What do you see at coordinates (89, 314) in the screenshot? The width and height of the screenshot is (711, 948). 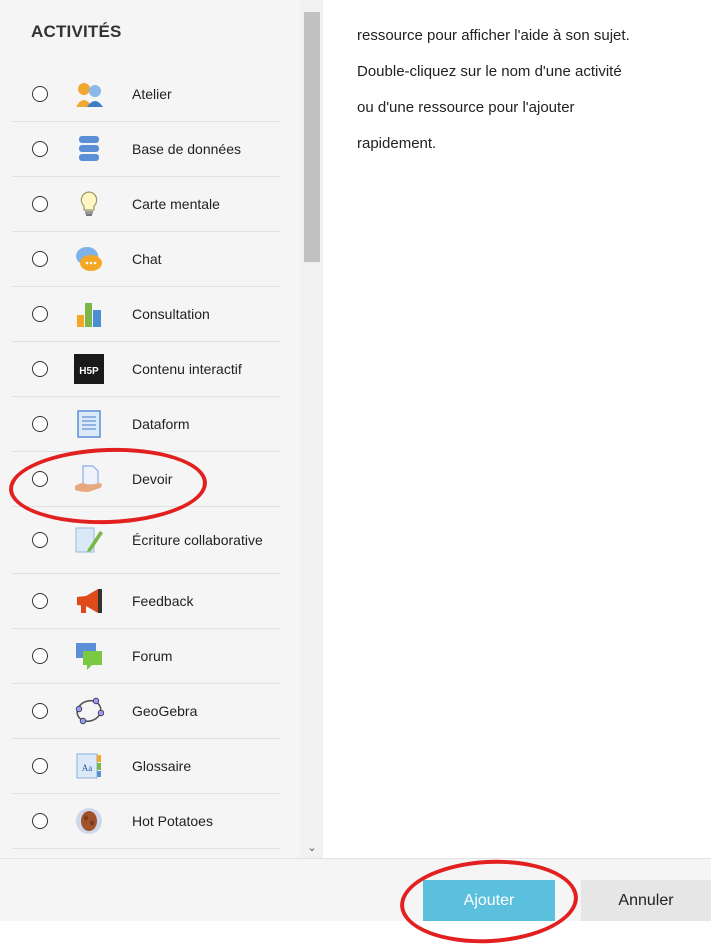 I see `bar-chart-icon` at bounding box center [89, 314].